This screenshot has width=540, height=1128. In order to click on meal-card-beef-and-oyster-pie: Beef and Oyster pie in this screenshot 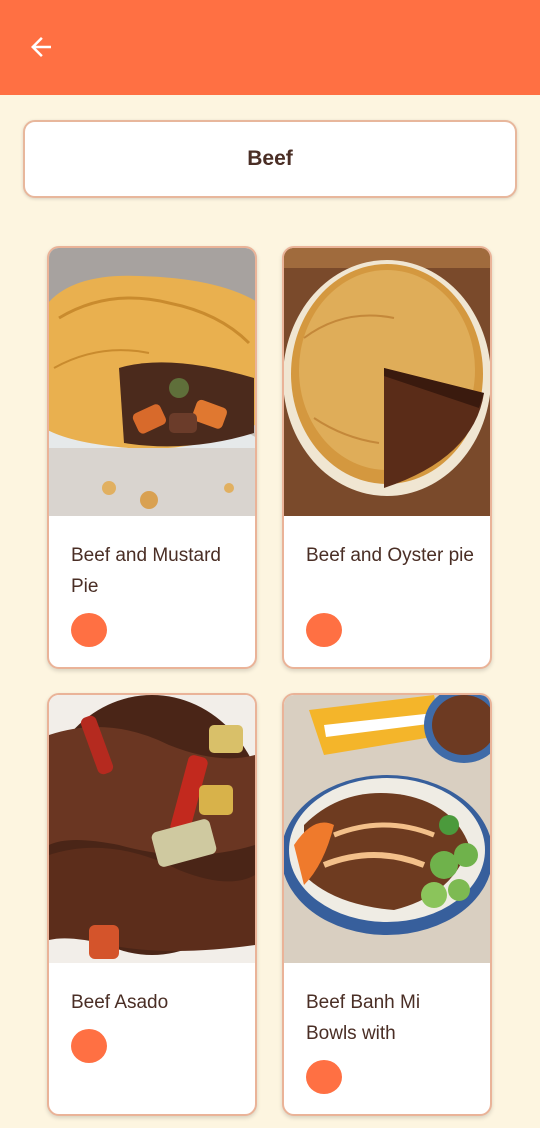, I will do `click(387, 457)`.